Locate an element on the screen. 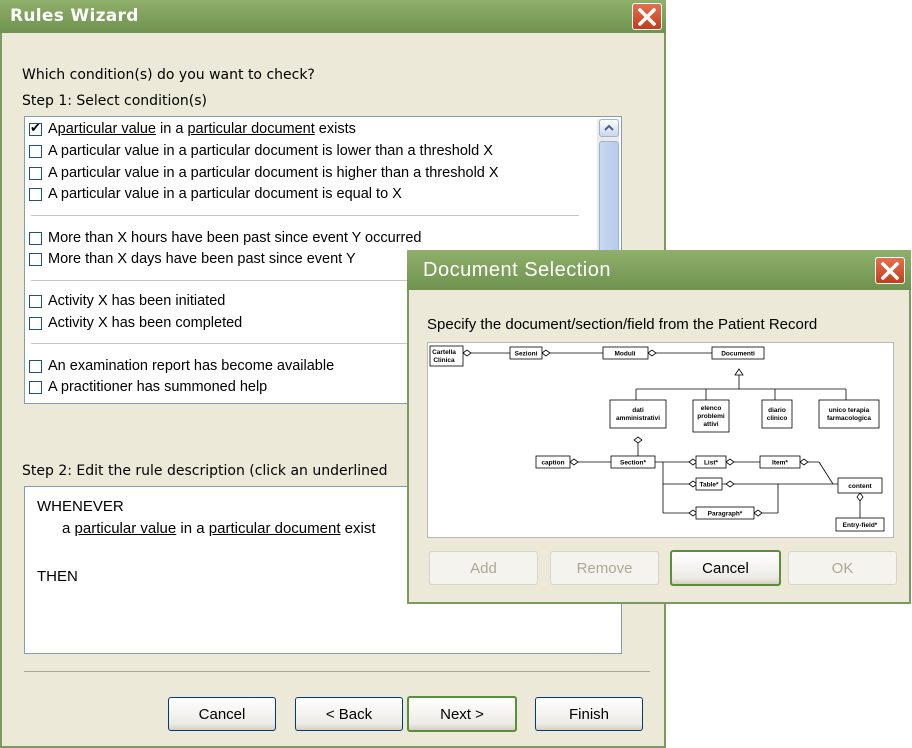  node-documenti: Documenti is located at coordinates (738, 354).